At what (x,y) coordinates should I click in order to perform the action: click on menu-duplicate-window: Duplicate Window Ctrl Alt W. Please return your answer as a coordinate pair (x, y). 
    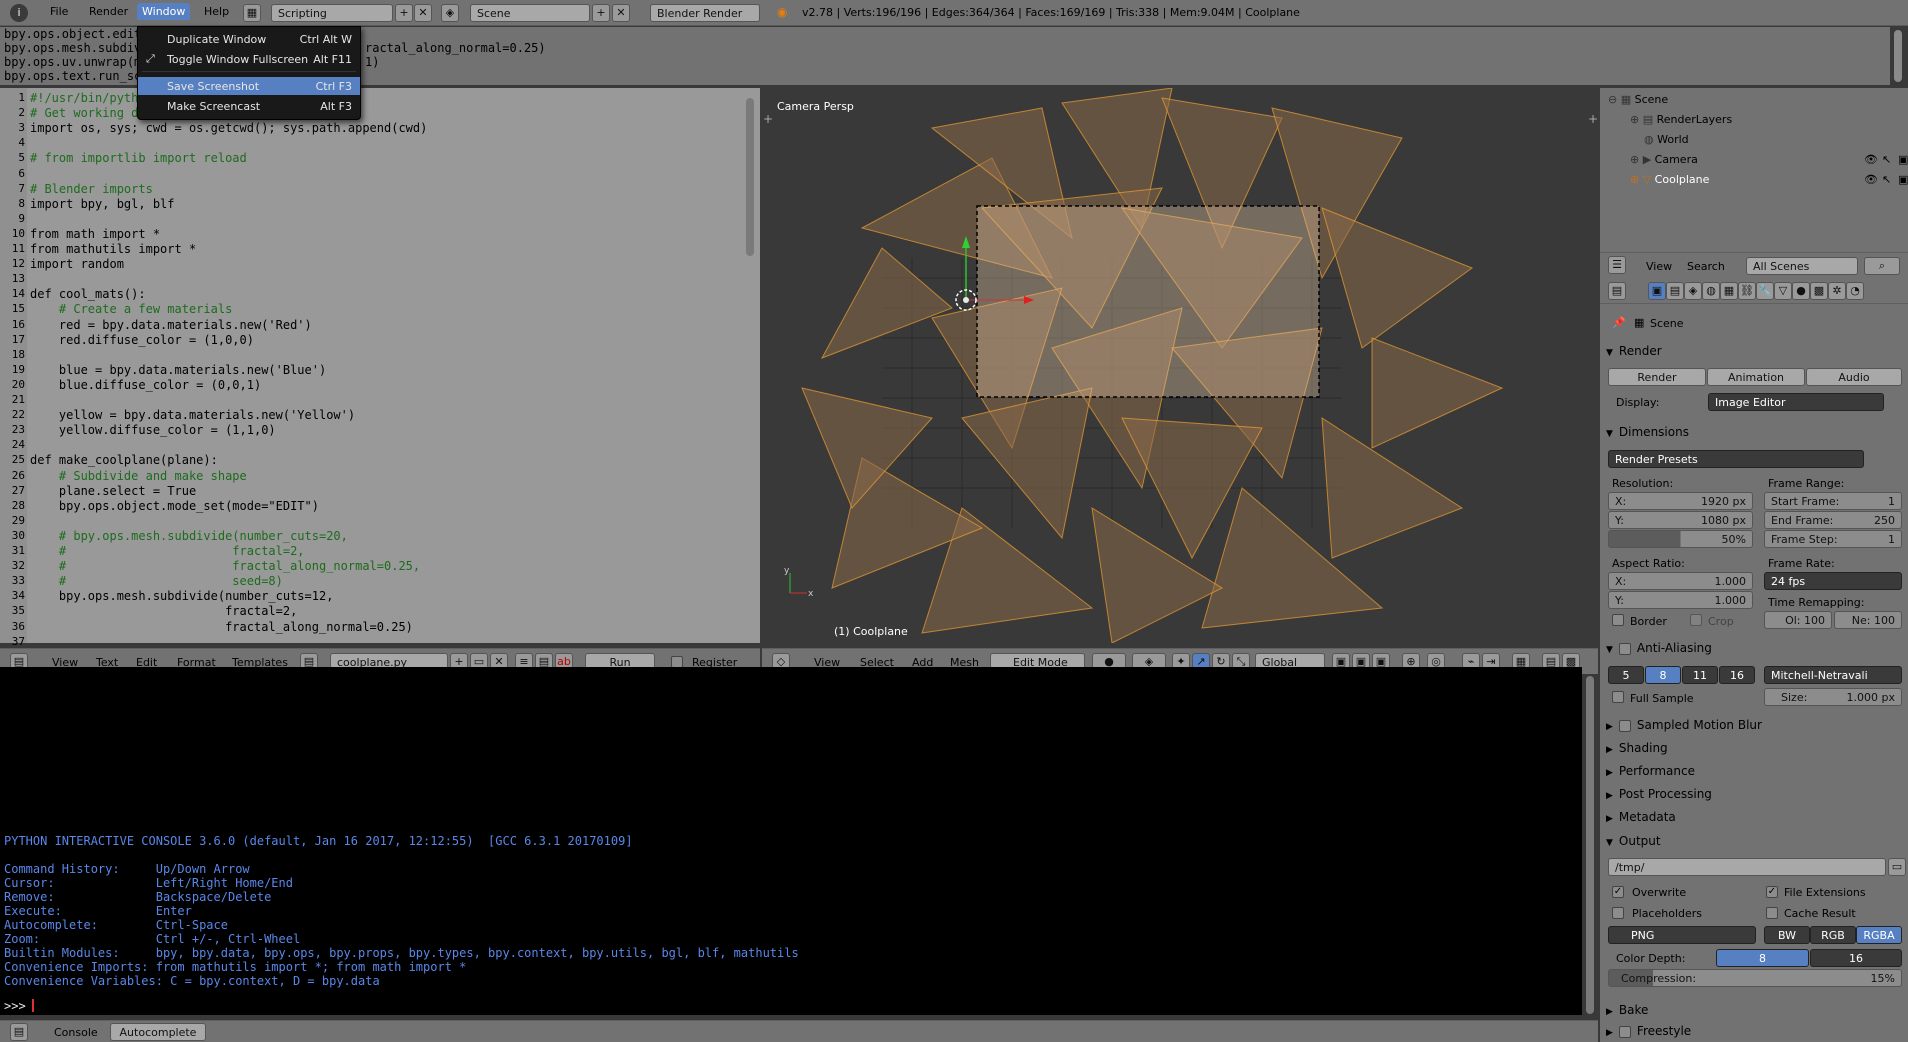
    Looking at the image, I should click on (249, 39).